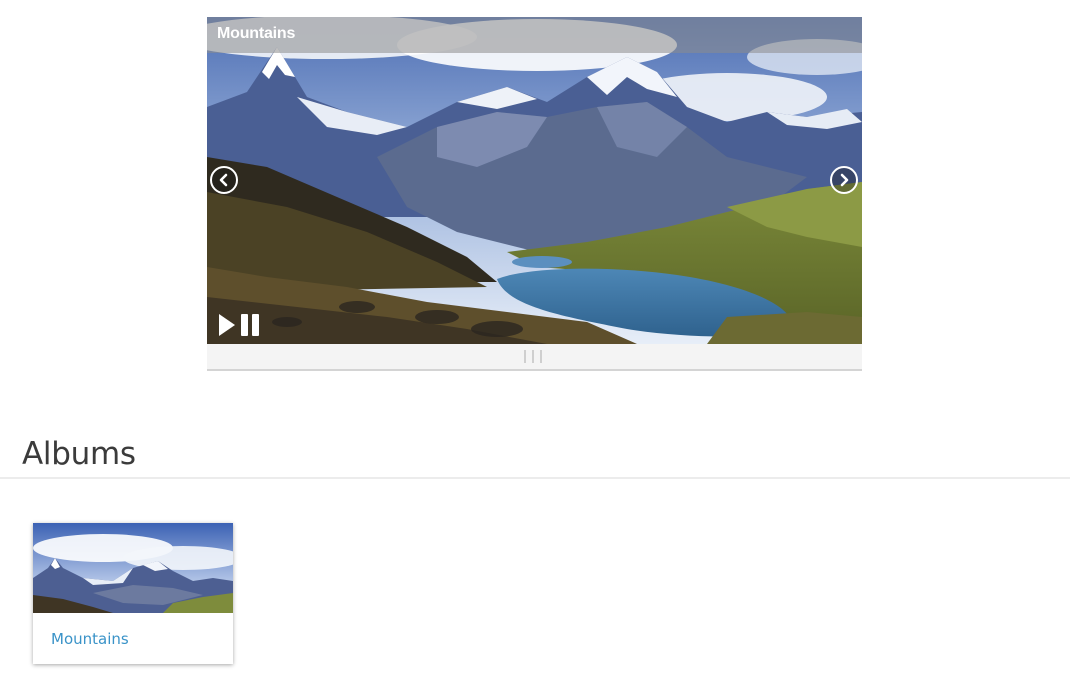  I want to click on album-thumbnail, so click(133, 568).